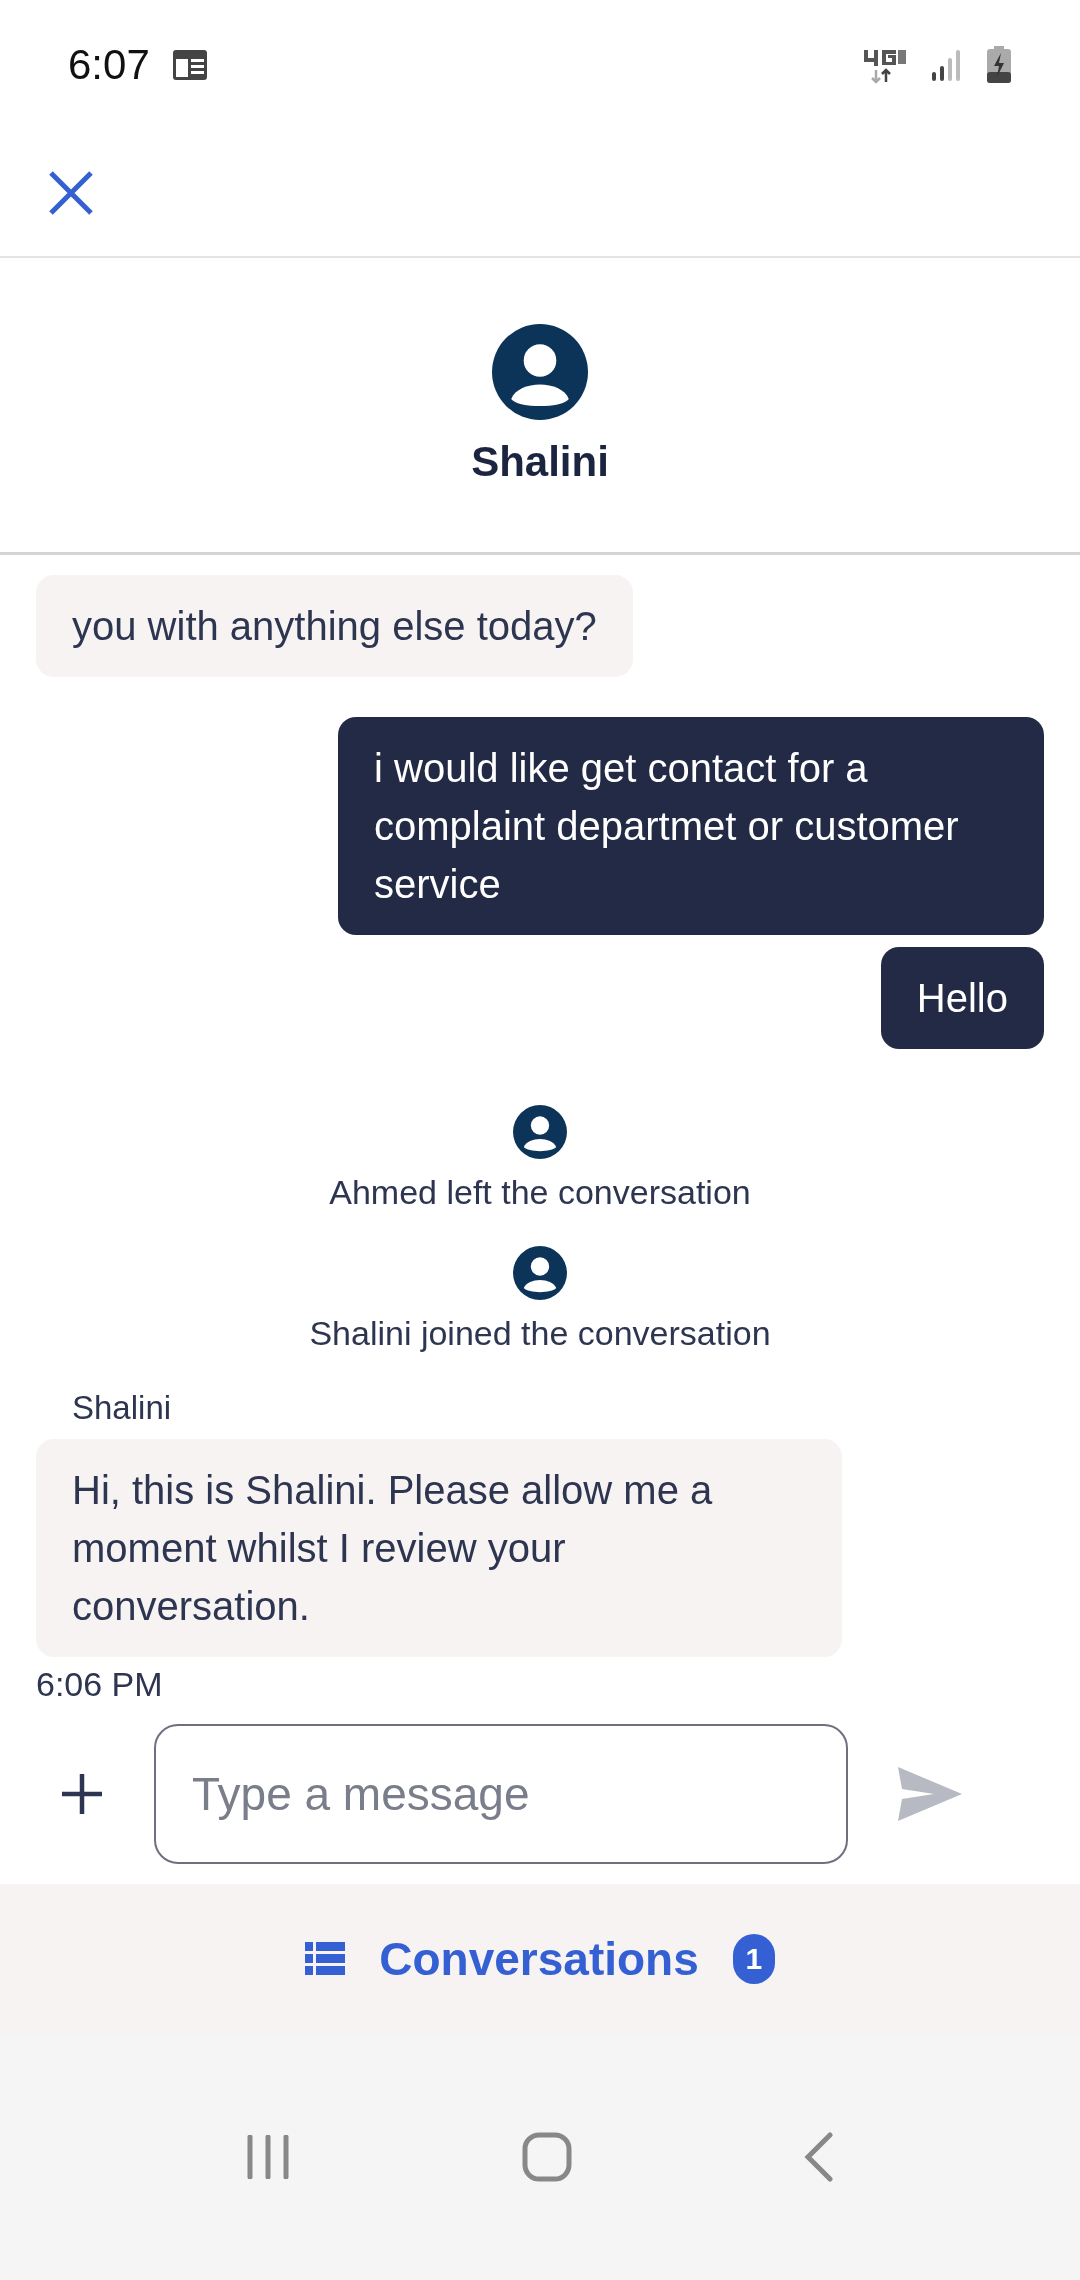 The height and width of the screenshot is (2280, 1080). I want to click on home-icon, so click(547, 2157).